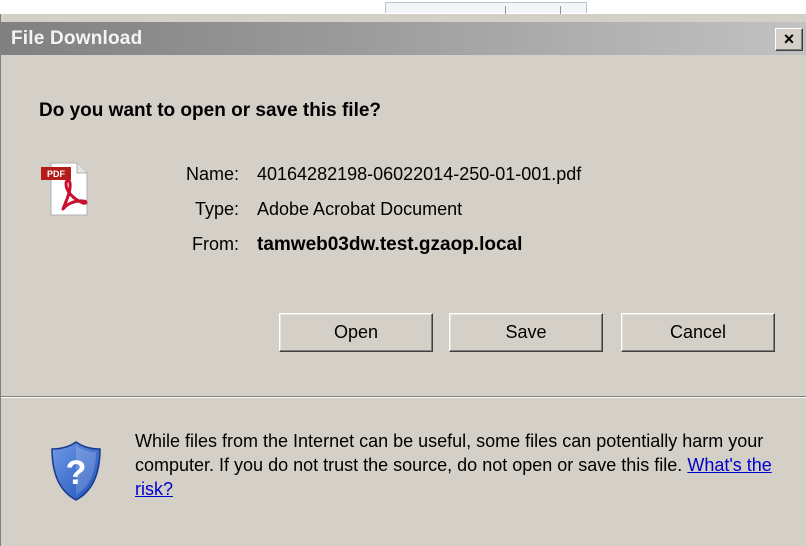 The image size is (806, 546). What do you see at coordinates (215, 244) in the screenshot?
I see `from-label: From:` at bounding box center [215, 244].